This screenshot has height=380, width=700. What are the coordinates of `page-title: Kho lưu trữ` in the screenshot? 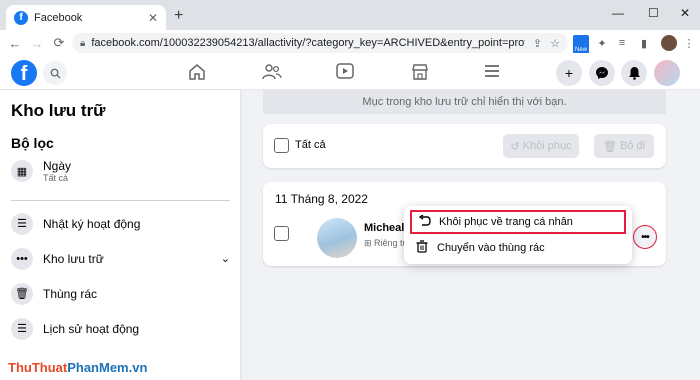 It's located at (58, 110).